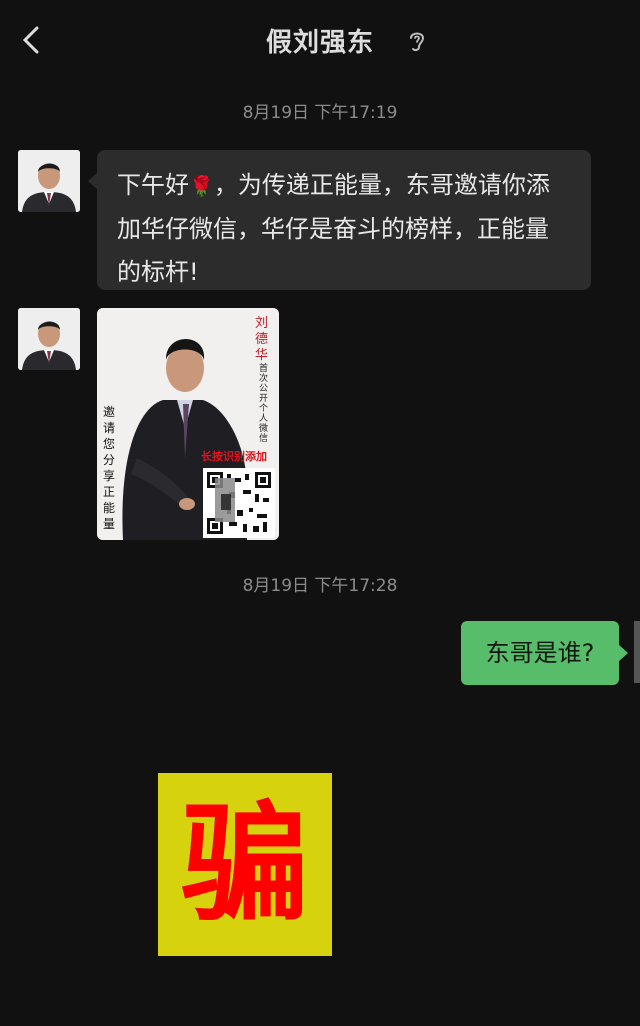 The image size is (640, 1026). I want to click on scam-text: 骗, so click(244, 864).